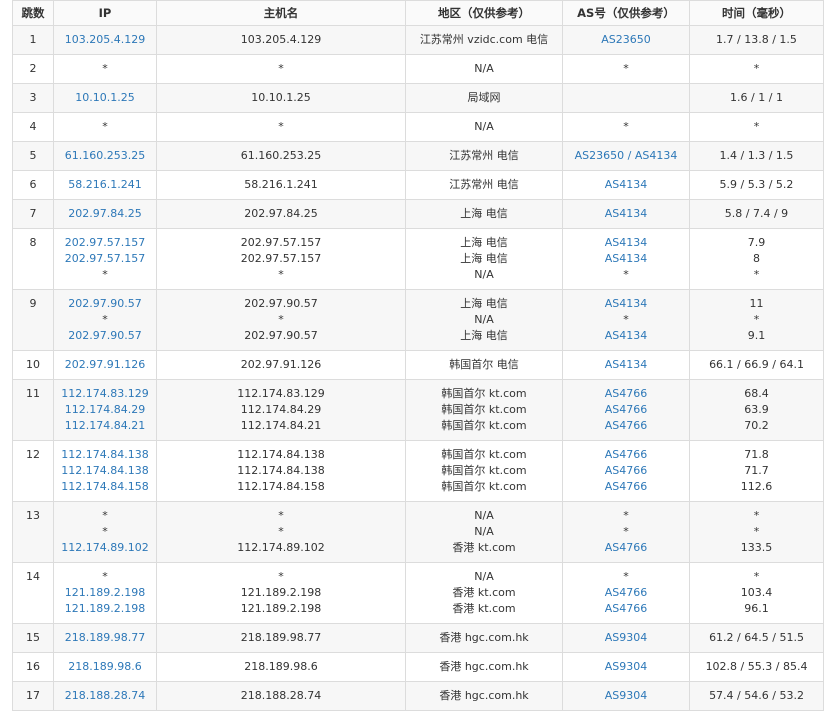 This screenshot has width=829, height=715. I want to click on ip-text: *, so click(105, 531).